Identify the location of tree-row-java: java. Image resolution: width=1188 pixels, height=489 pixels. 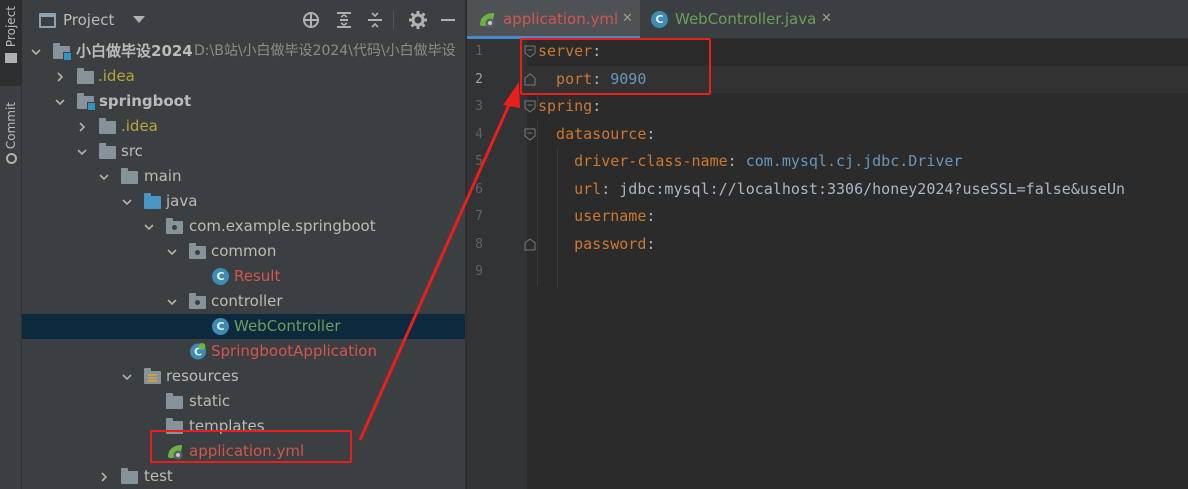
(243, 201).